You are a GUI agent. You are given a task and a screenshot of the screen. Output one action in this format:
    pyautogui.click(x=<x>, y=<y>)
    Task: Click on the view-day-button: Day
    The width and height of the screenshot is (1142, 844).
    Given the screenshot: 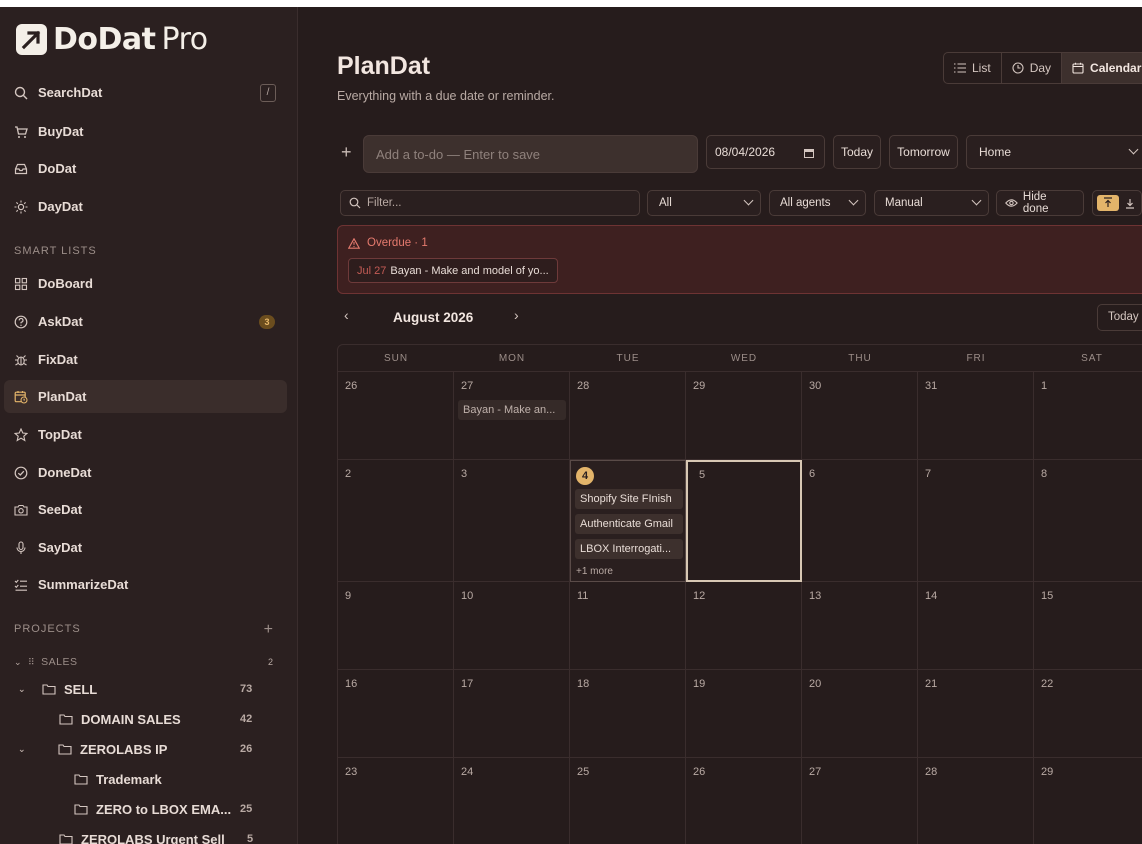 What is the action you would take?
    pyautogui.click(x=1032, y=68)
    